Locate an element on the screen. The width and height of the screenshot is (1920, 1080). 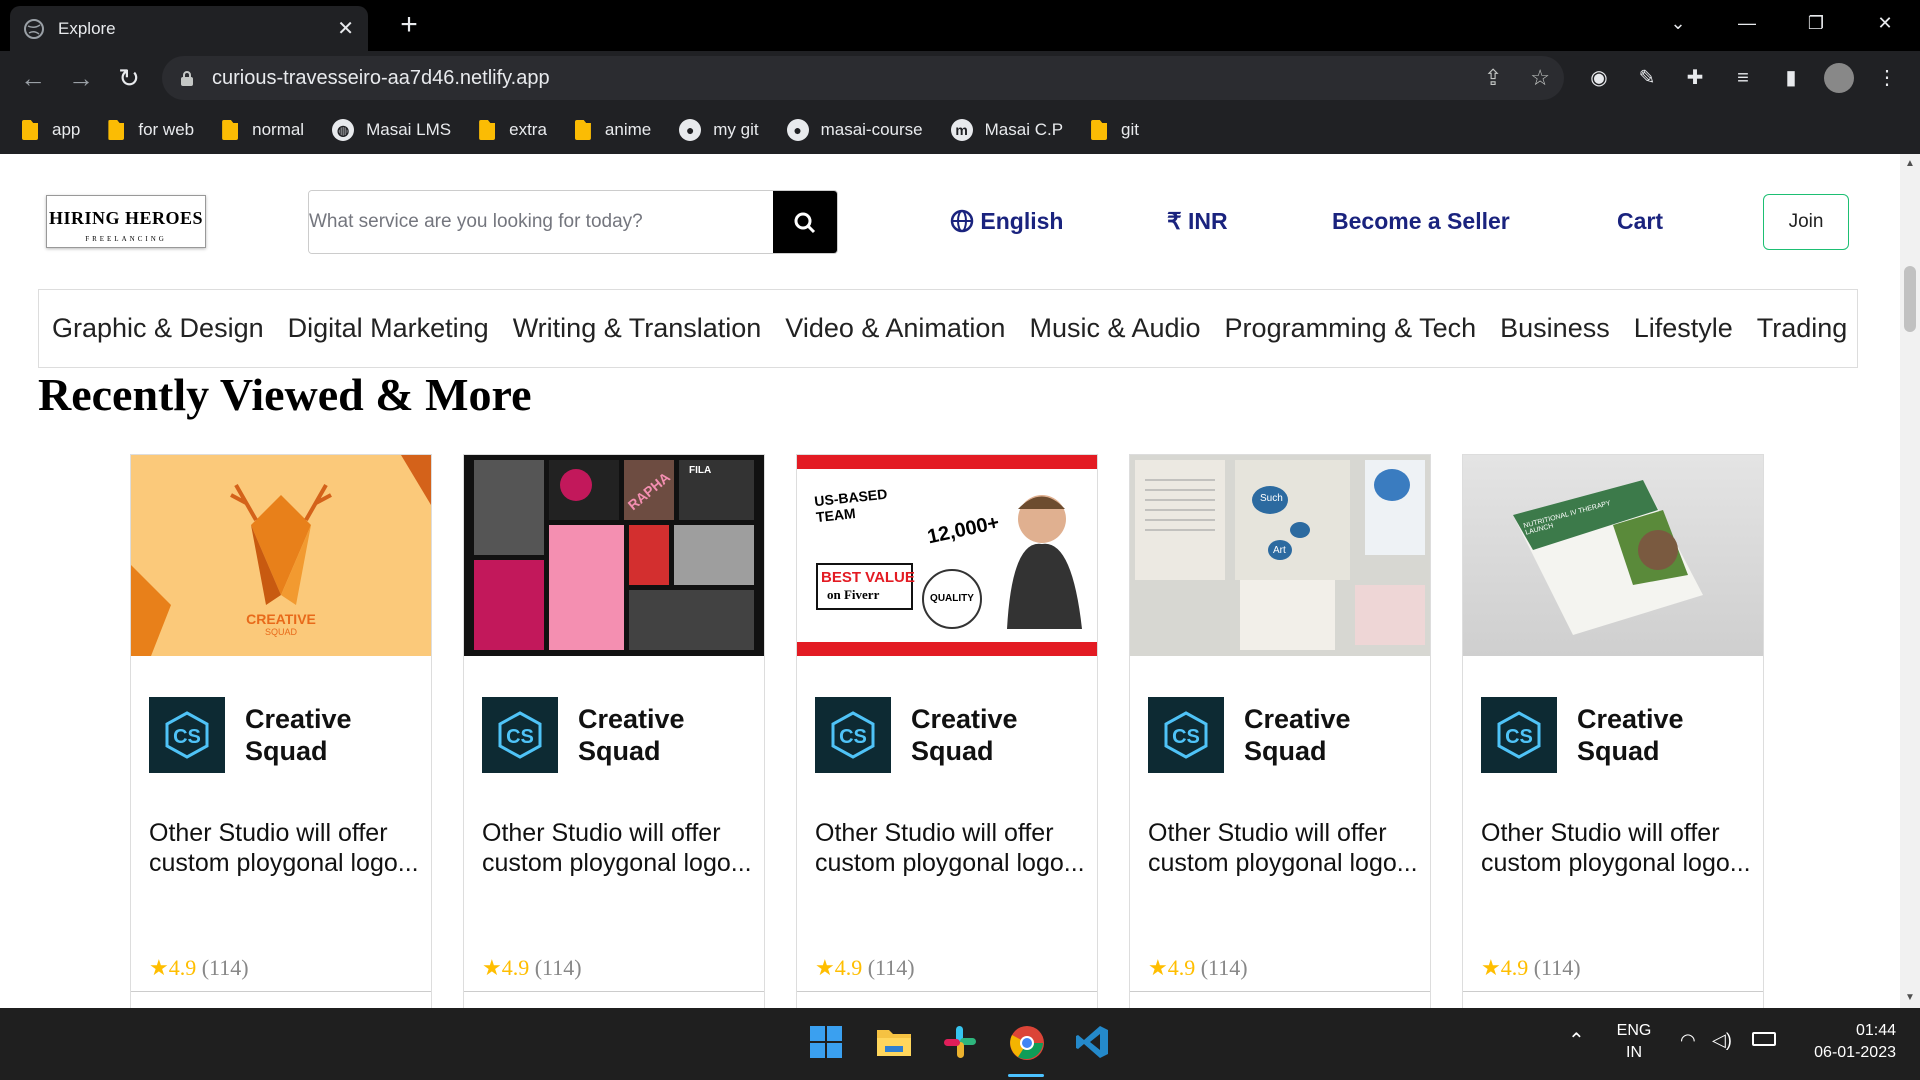
become-seller-link: Become a Seller is located at coordinates (1421, 221).